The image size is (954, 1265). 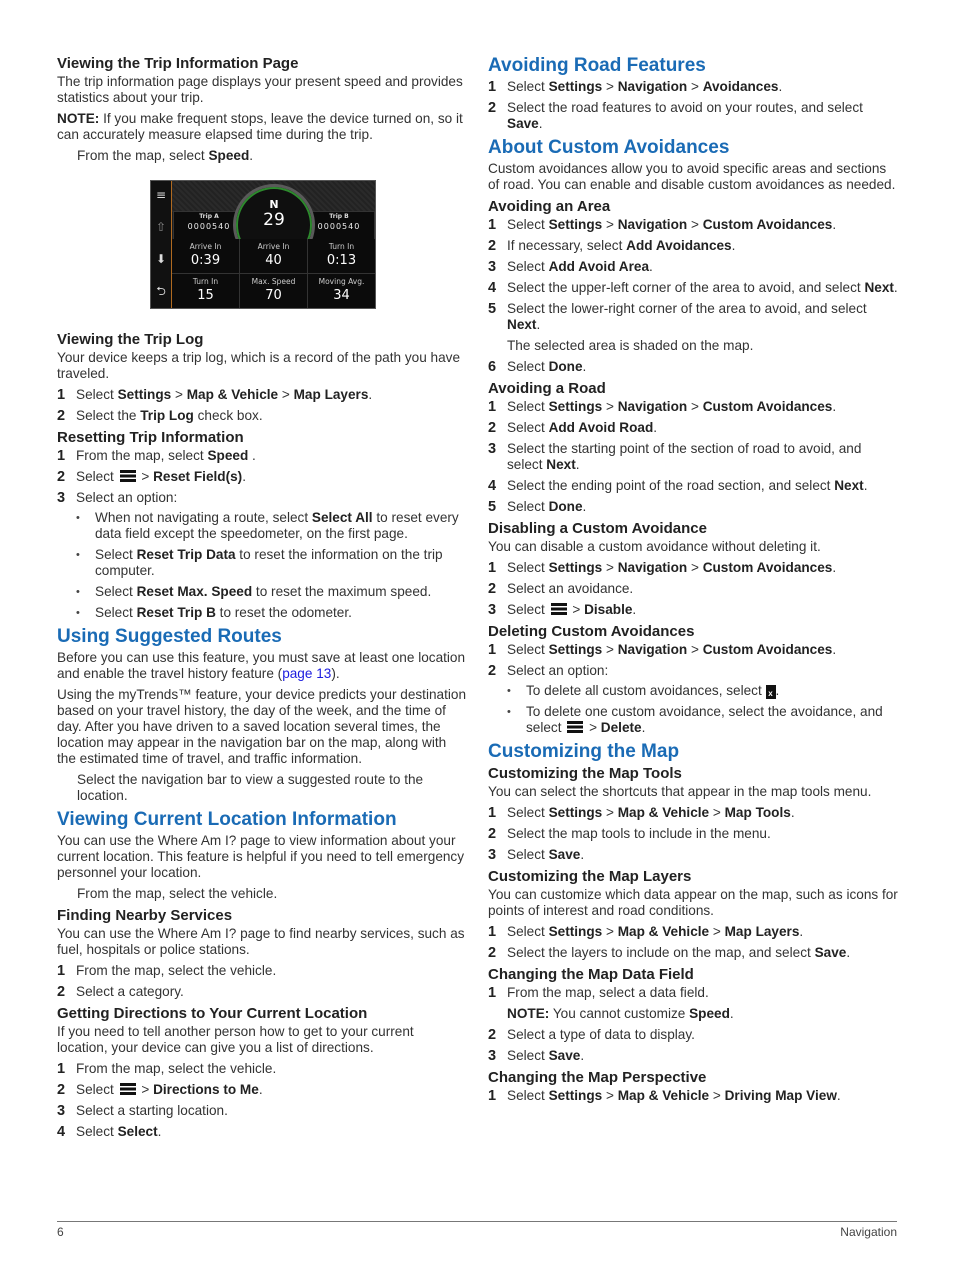 What do you see at coordinates (561, 589) in the screenshot?
I see `step: 2 Select an avoidance.` at bounding box center [561, 589].